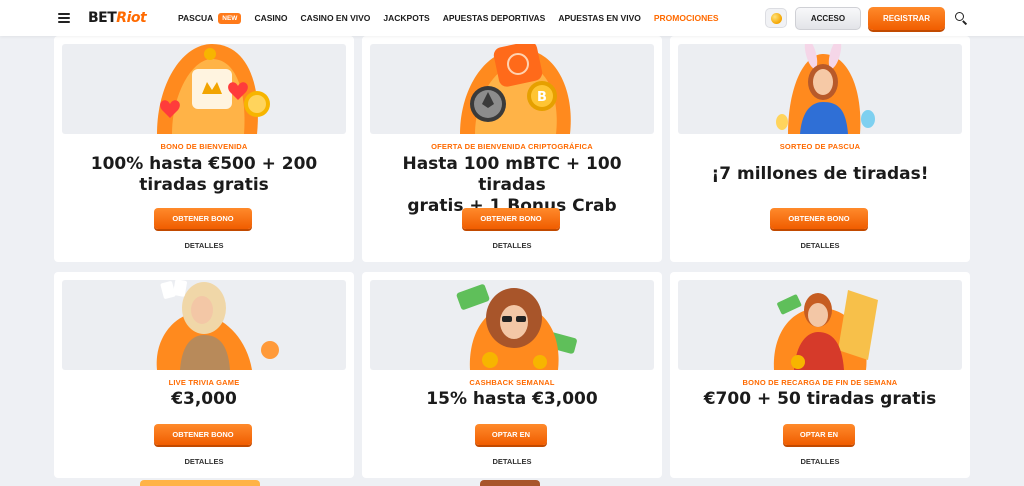 Image resolution: width=1024 pixels, height=486 pixels. What do you see at coordinates (828, 18) in the screenshot?
I see `login-button: ACCESO` at bounding box center [828, 18].